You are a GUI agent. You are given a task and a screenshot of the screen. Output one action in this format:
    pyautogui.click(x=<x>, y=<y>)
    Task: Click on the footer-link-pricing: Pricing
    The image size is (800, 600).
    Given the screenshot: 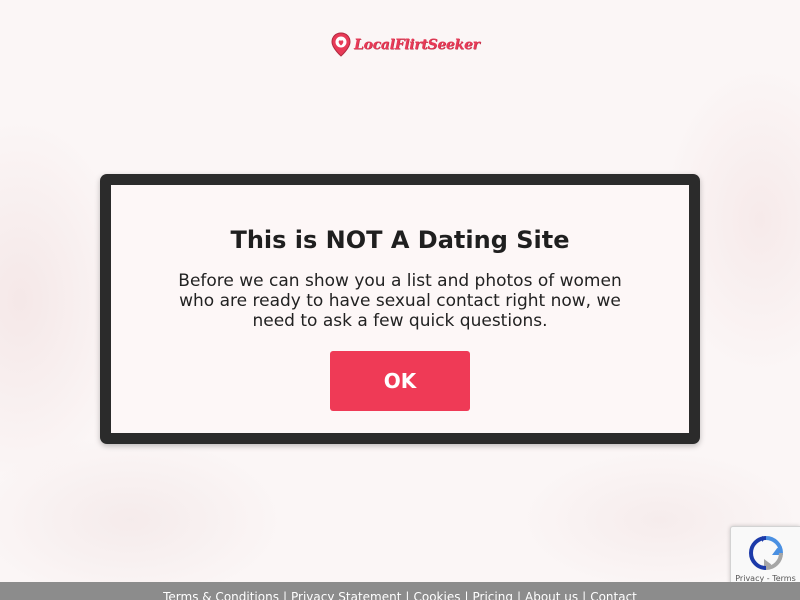 What is the action you would take?
    pyautogui.click(x=493, y=595)
    